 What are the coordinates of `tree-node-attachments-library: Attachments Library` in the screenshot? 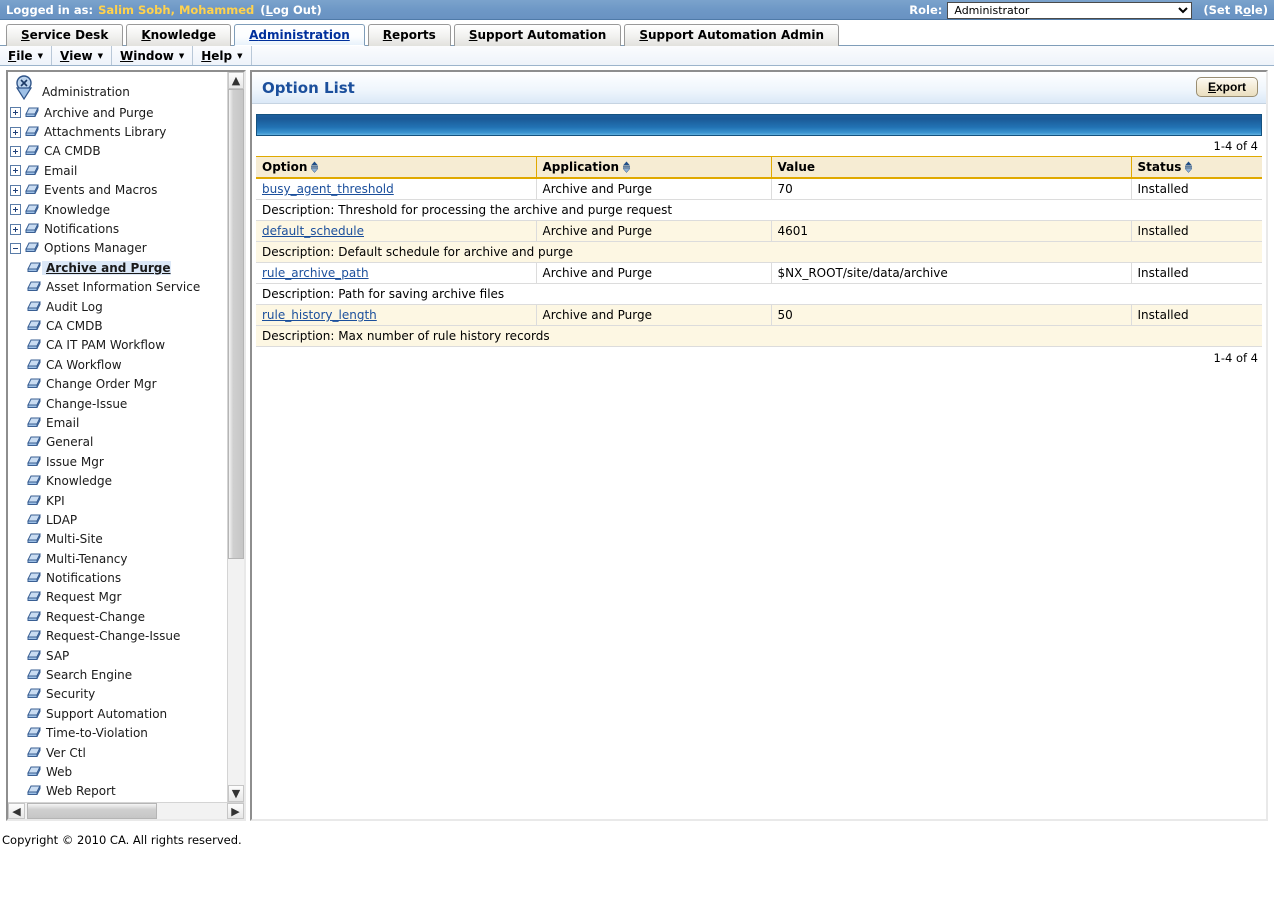 It's located at (118, 131).